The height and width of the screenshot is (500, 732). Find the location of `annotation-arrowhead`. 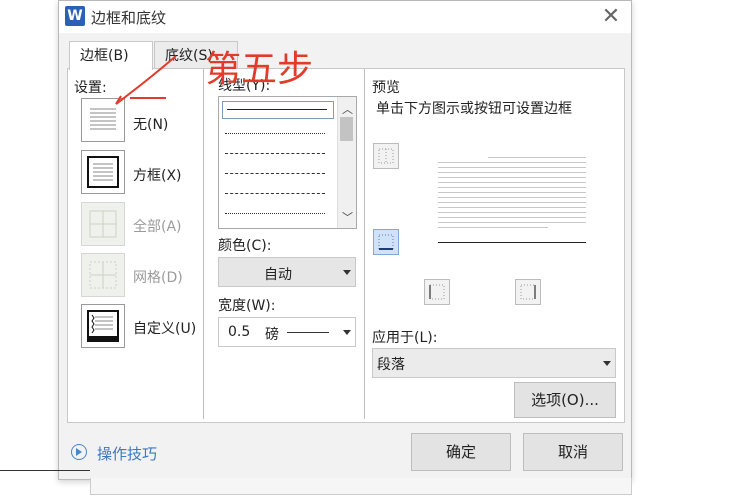

annotation-arrowhead is located at coordinates (120, 100).